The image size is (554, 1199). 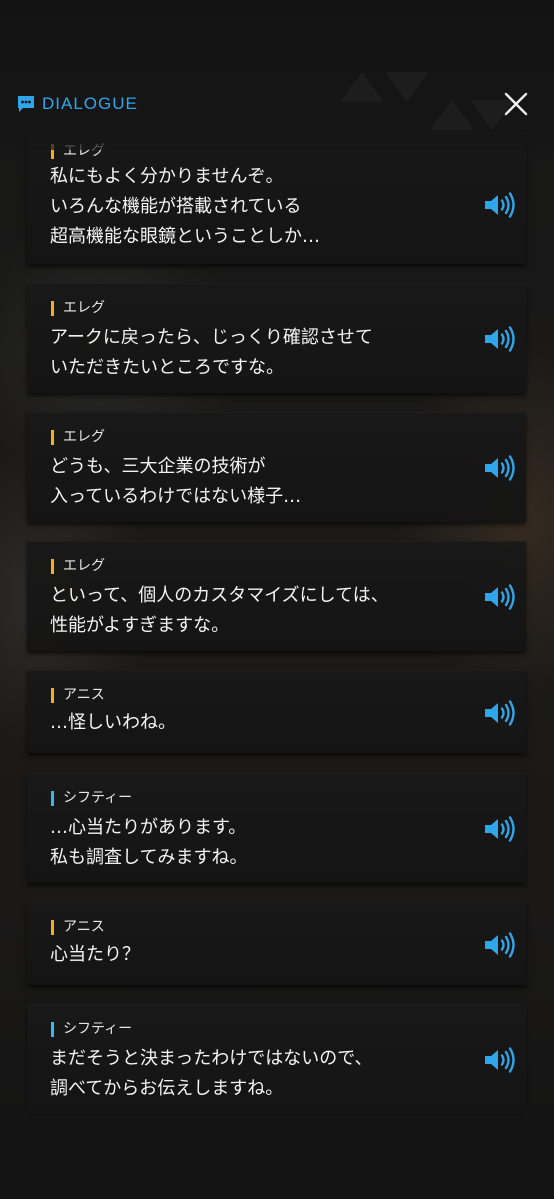 What do you see at coordinates (148, 827) in the screenshot?
I see `dialogue-line: …心当たりがあります。` at bounding box center [148, 827].